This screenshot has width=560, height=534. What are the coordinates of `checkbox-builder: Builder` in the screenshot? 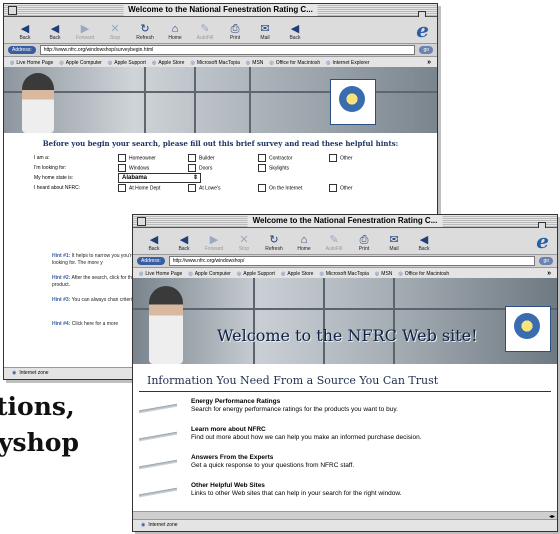 It's located at (201, 158).